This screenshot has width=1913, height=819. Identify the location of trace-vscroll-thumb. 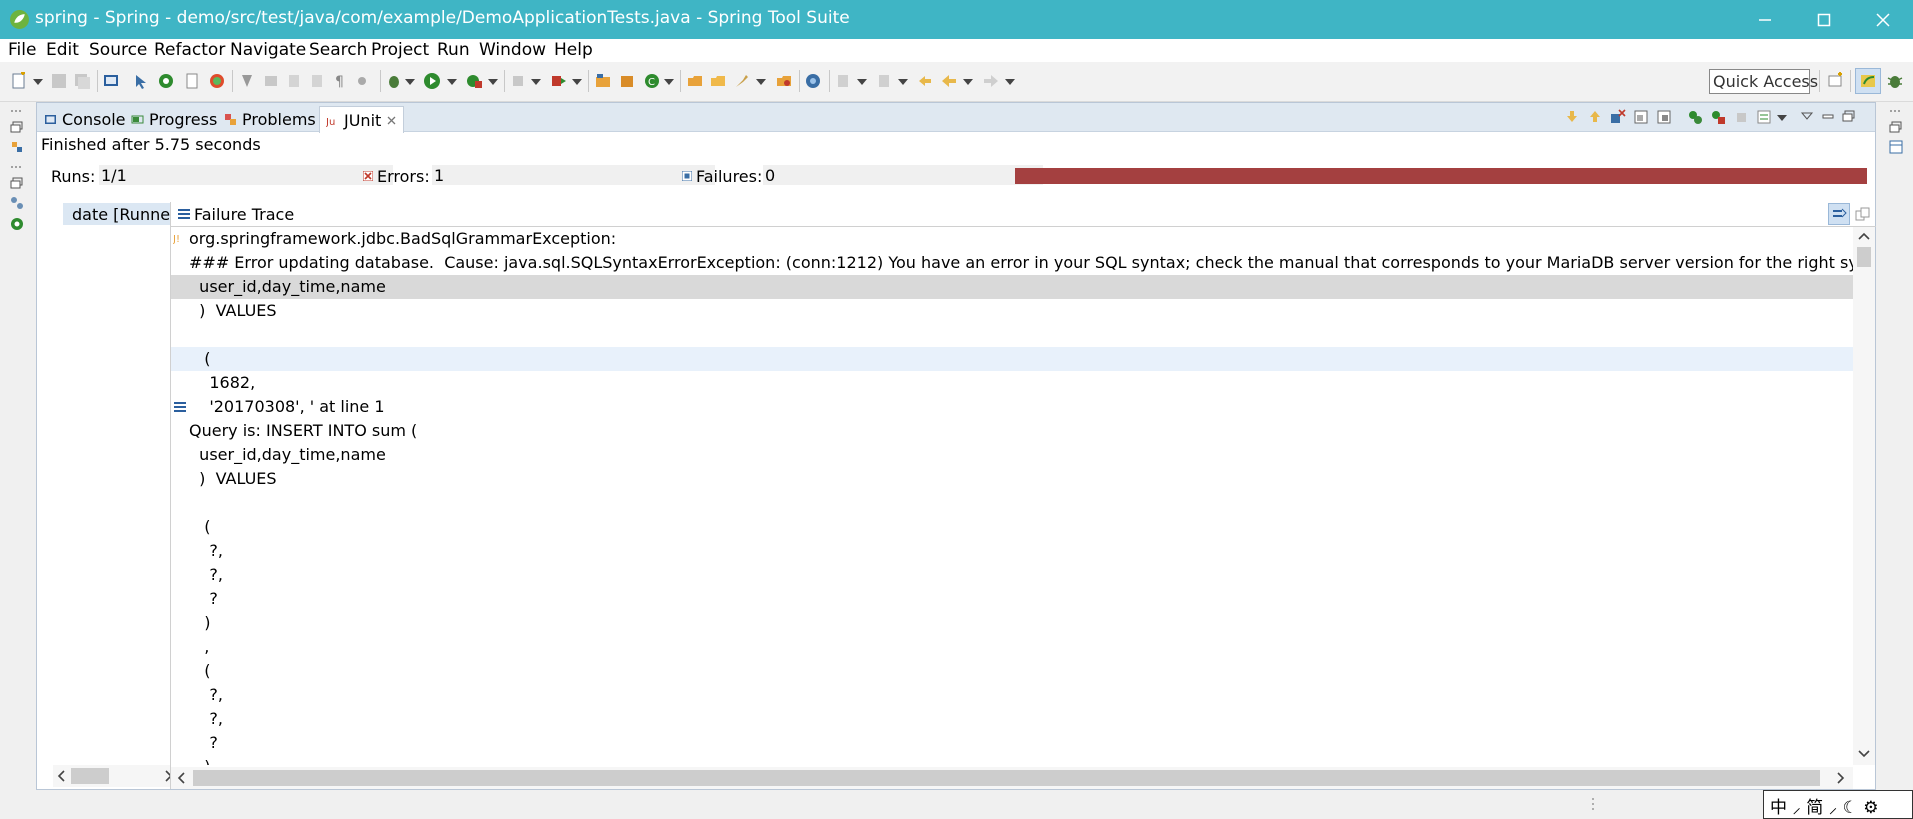
(1864, 257).